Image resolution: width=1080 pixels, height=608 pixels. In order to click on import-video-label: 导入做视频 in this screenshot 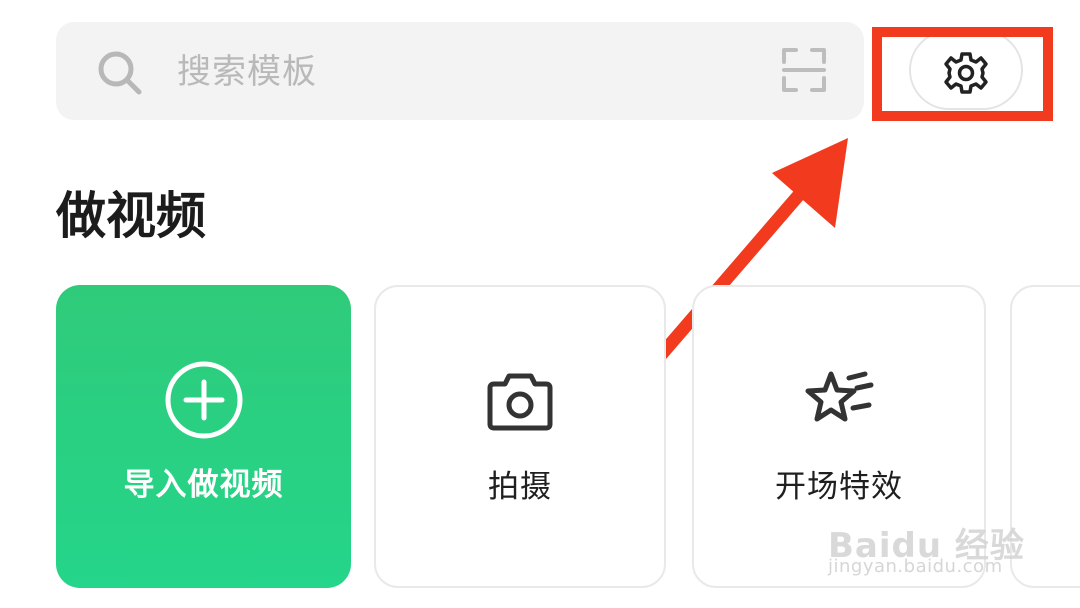, I will do `click(203, 485)`.